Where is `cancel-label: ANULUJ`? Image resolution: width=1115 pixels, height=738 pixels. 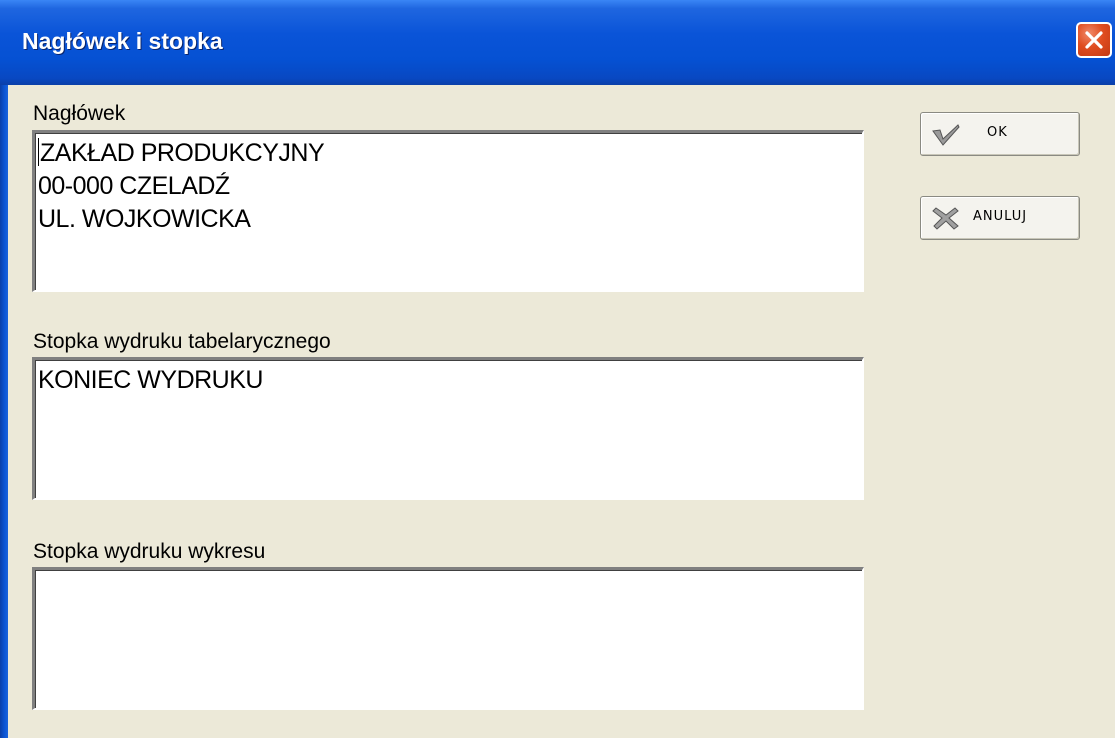
cancel-label: ANULUJ is located at coordinates (1000, 216).